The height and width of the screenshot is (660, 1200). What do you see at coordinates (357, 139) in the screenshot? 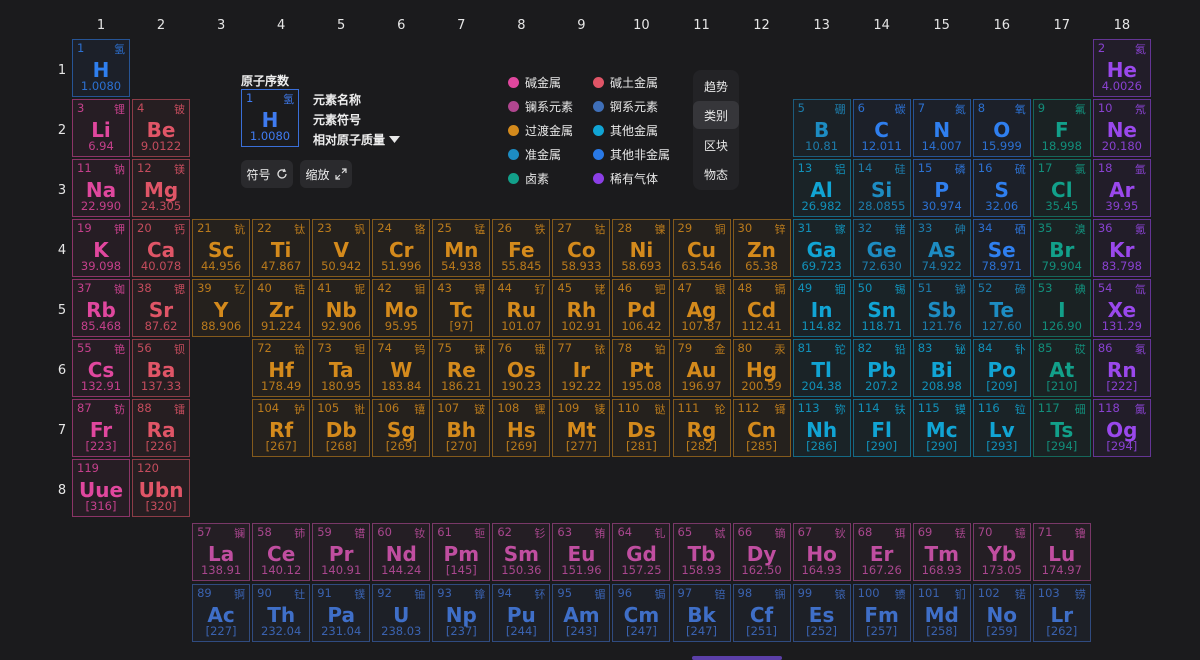
I see `key-mass-label: 相对原子质量` at bounding box center [357, 139].